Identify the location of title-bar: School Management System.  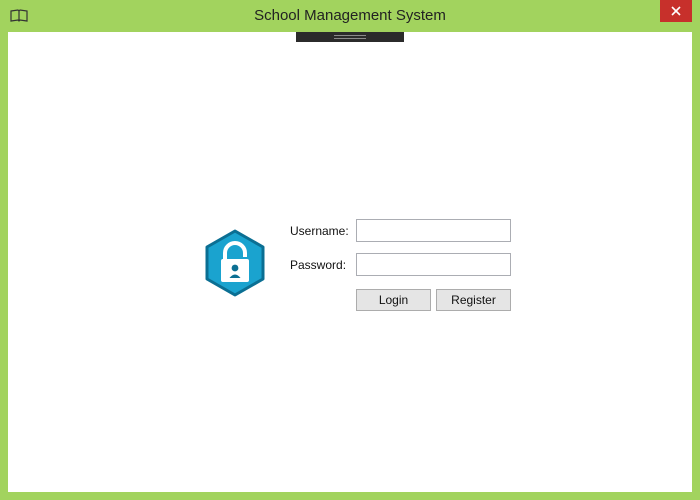
(350, 16).